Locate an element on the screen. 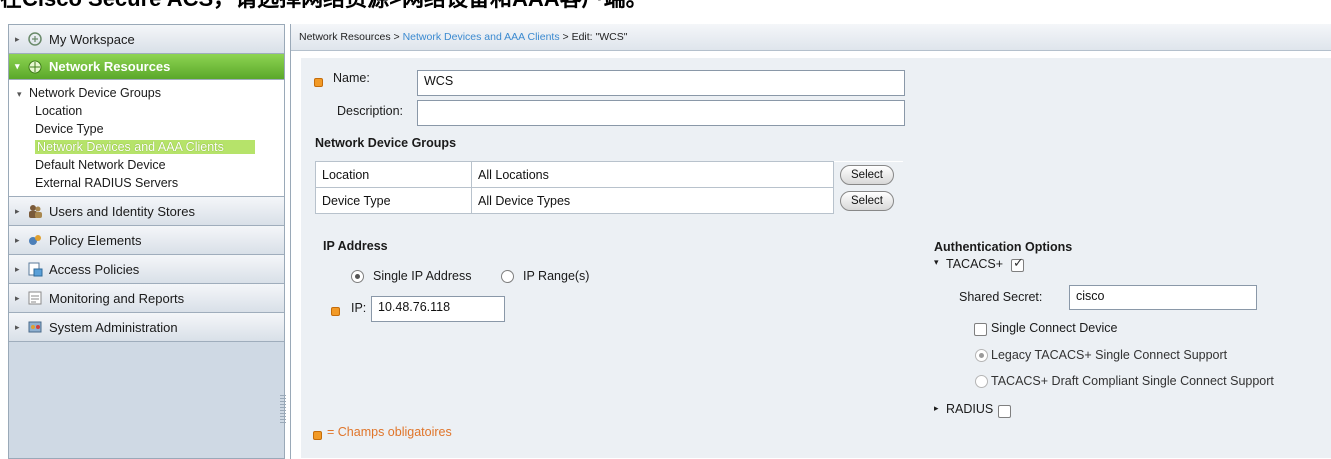 Image resolution: width=1331 pixels, height=459 pixels. tacacs-collapse-arrow-icon: ▾ is located at coordinates (936, 262).